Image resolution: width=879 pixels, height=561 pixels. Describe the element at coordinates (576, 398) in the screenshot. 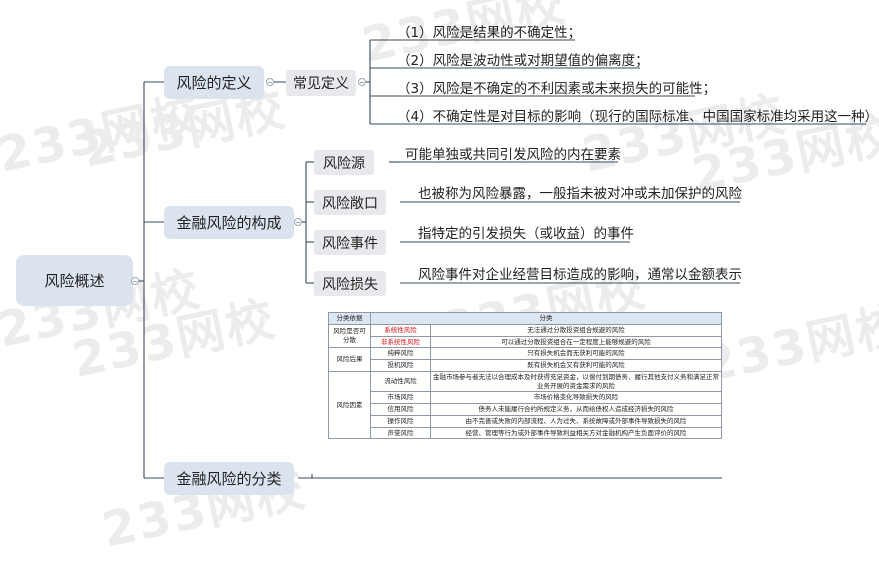

I see `risk-desc: 市场价格变化导致损失的风险` at that location.